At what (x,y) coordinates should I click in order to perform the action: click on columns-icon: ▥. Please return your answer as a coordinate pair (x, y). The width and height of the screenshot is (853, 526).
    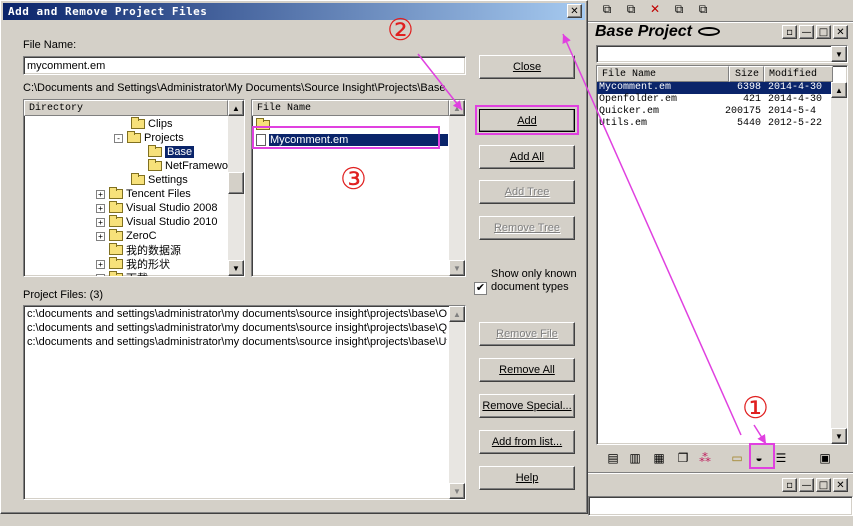
    Looking at the image, I should click on (635, 458).